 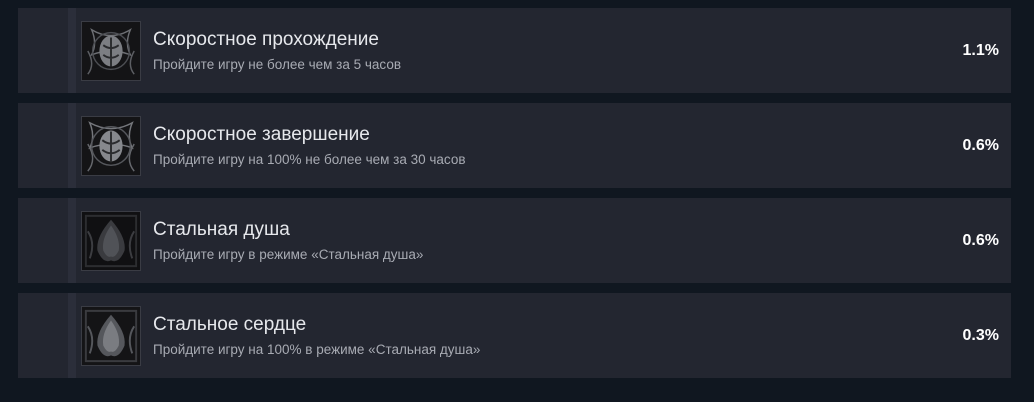 I want to click on unlock-percentage: 0.3%, so click(x=980, y=335).